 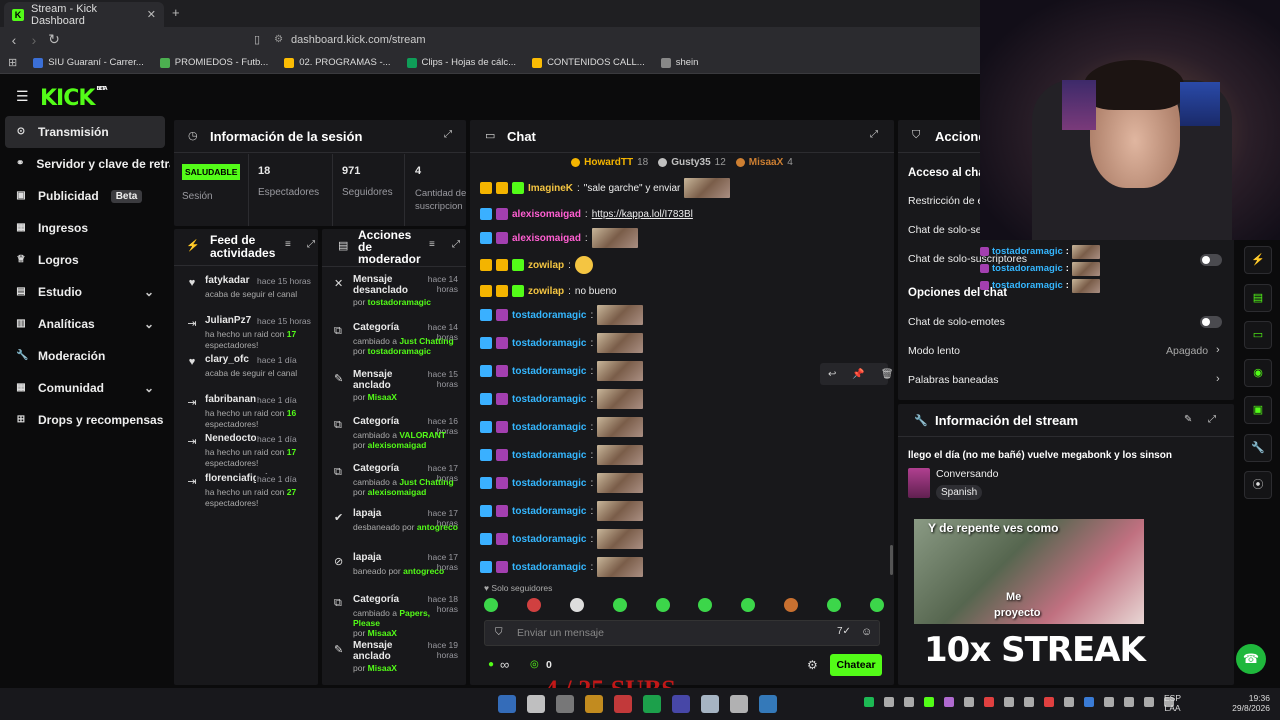 What do you see at coordinates (956, 322) in the screenshot?
I see `emote-only-row: Chat de solo-emotes` at bounding box center [956, 322].